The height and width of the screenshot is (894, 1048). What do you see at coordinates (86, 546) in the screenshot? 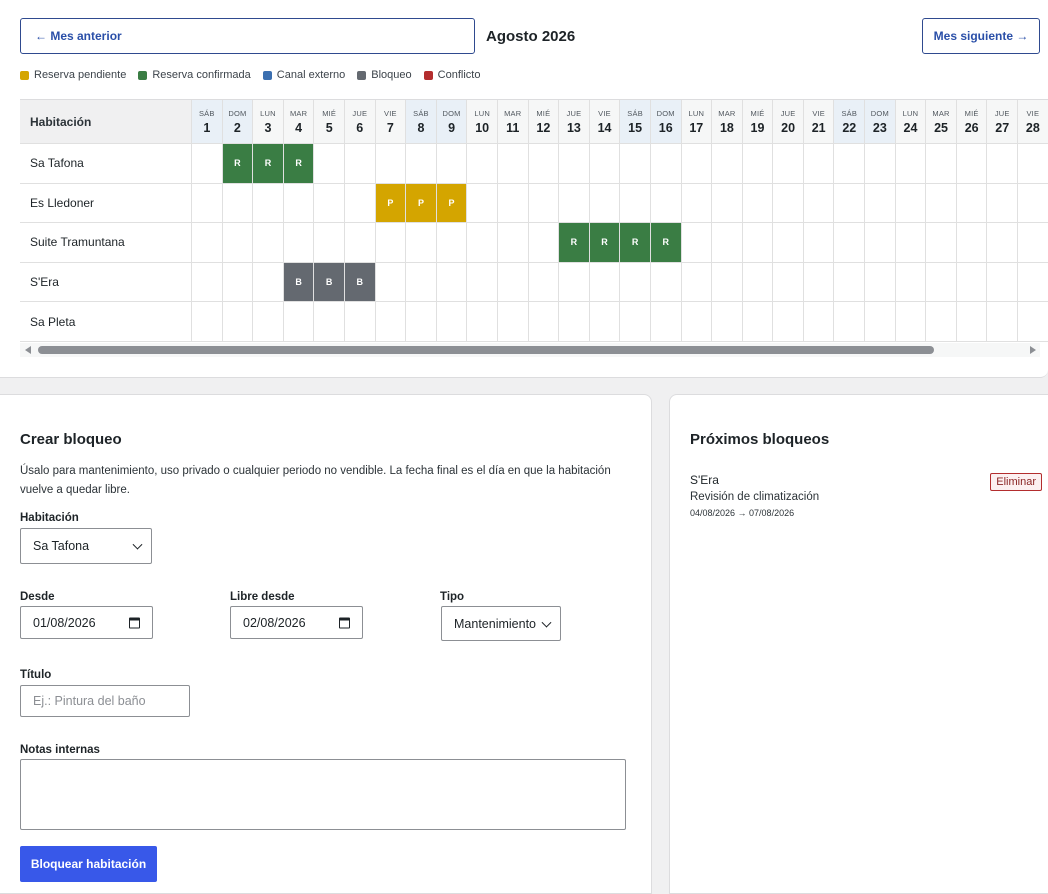
I see `room-select: Sa Tafona` at bounding box center [86, 546].